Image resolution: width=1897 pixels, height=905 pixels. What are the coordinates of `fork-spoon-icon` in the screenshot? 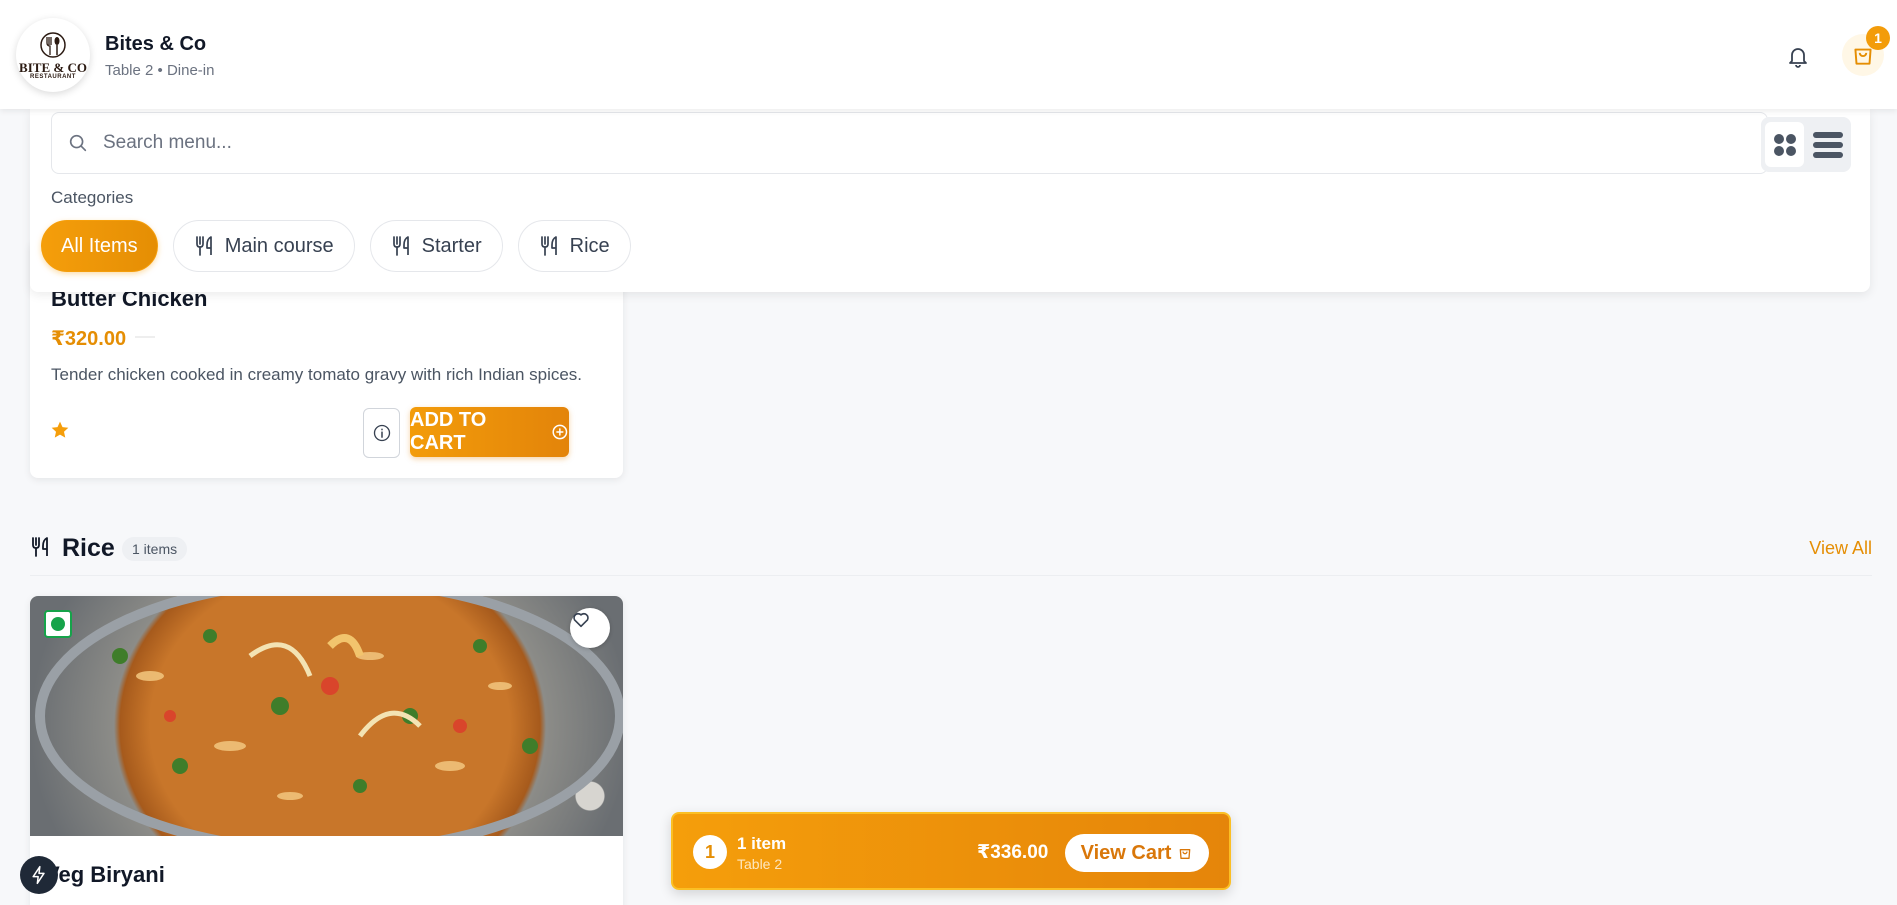 It's located at (53, 44).